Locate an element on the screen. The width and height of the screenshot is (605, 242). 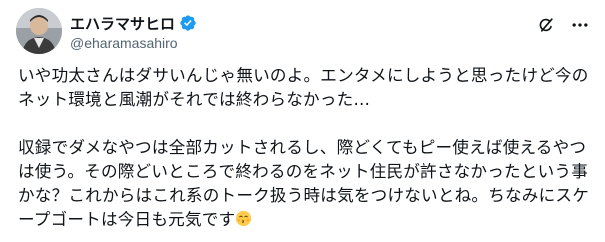
display-name-row: エハラマサヒロ is located at coordinates (133, 23).